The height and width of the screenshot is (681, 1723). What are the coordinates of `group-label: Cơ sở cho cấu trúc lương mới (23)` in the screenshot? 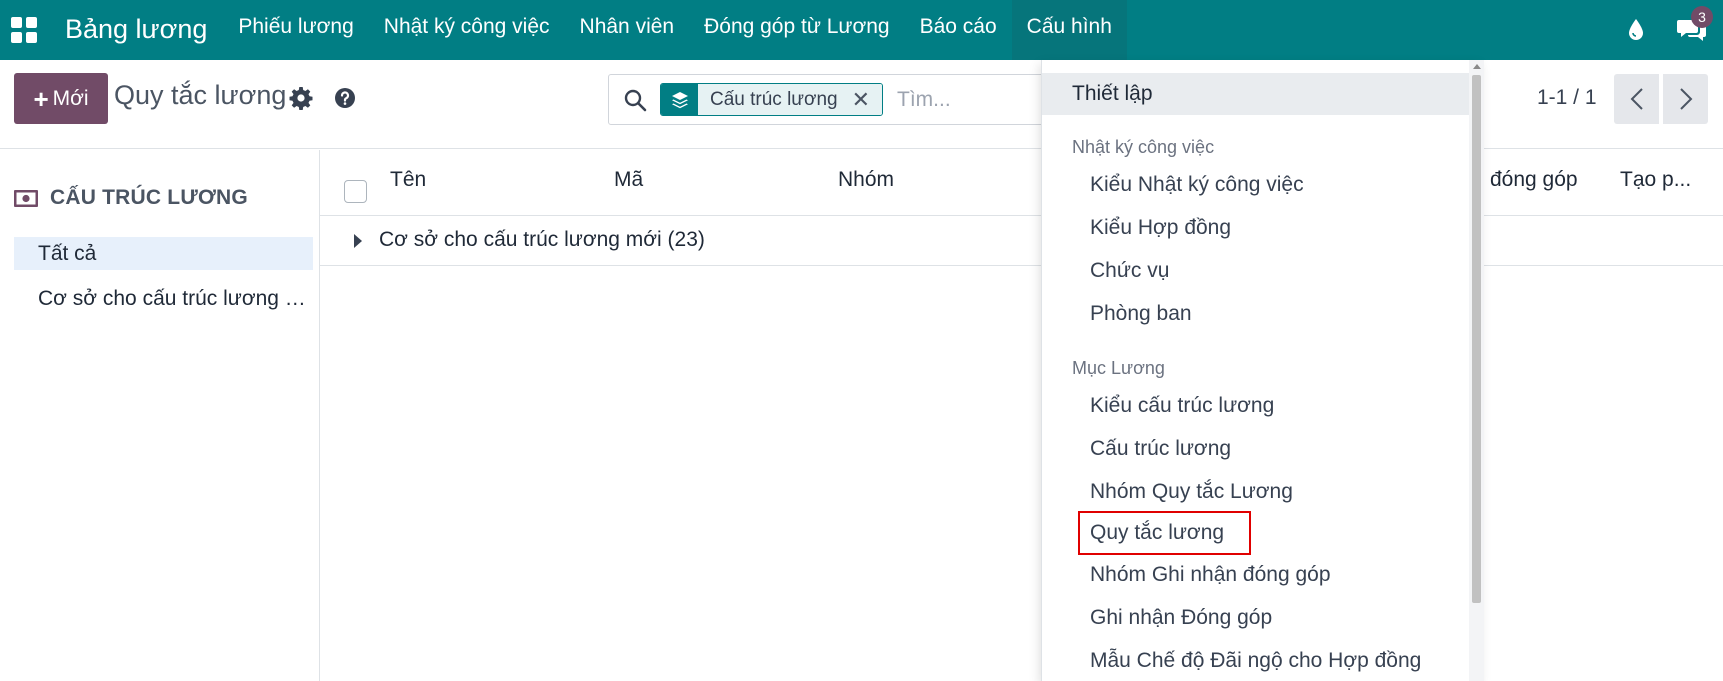 It's located at (542, 239).